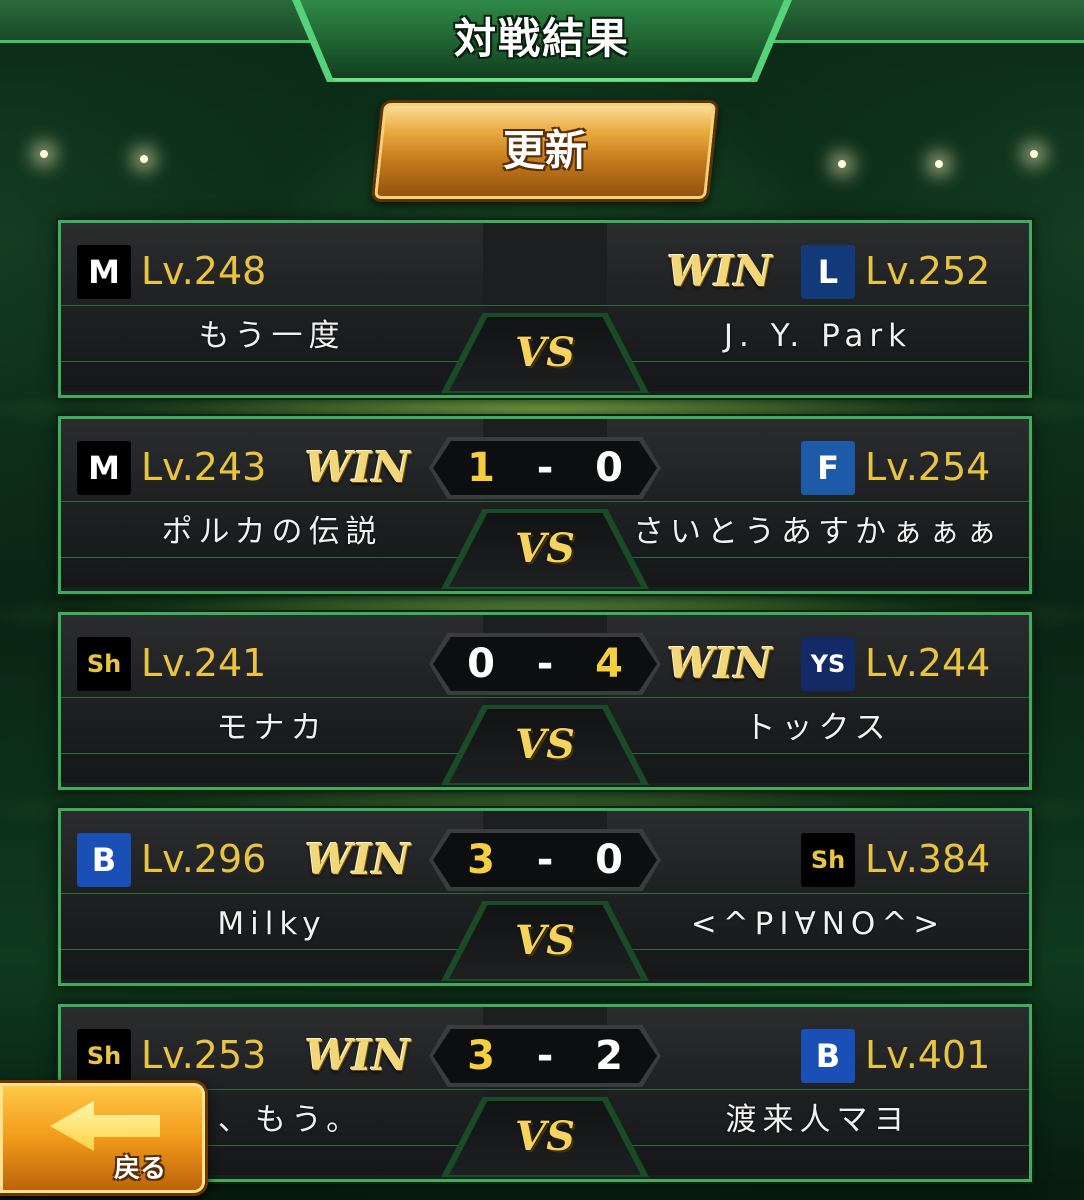  I want to click on fighters-icon: F, so click(828, 468).